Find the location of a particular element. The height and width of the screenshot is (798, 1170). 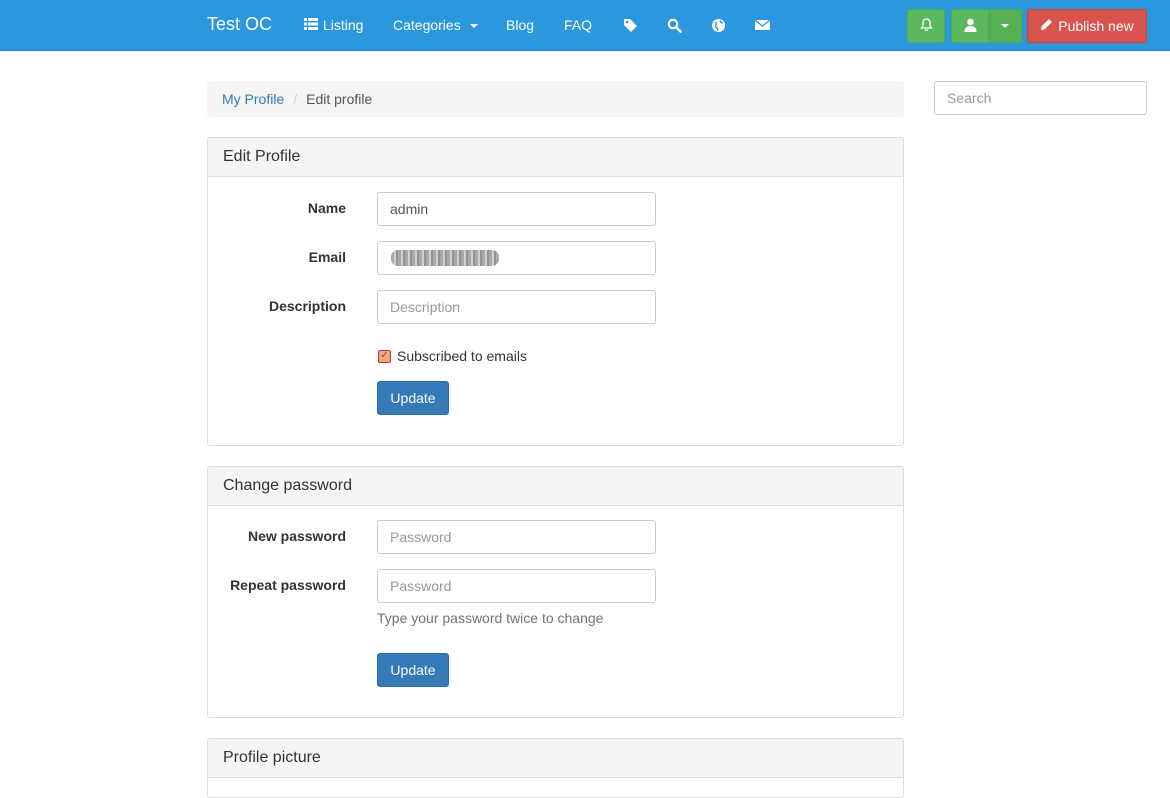

subscribed-label: Subscribed to emails is located at coordinates (462, 356).